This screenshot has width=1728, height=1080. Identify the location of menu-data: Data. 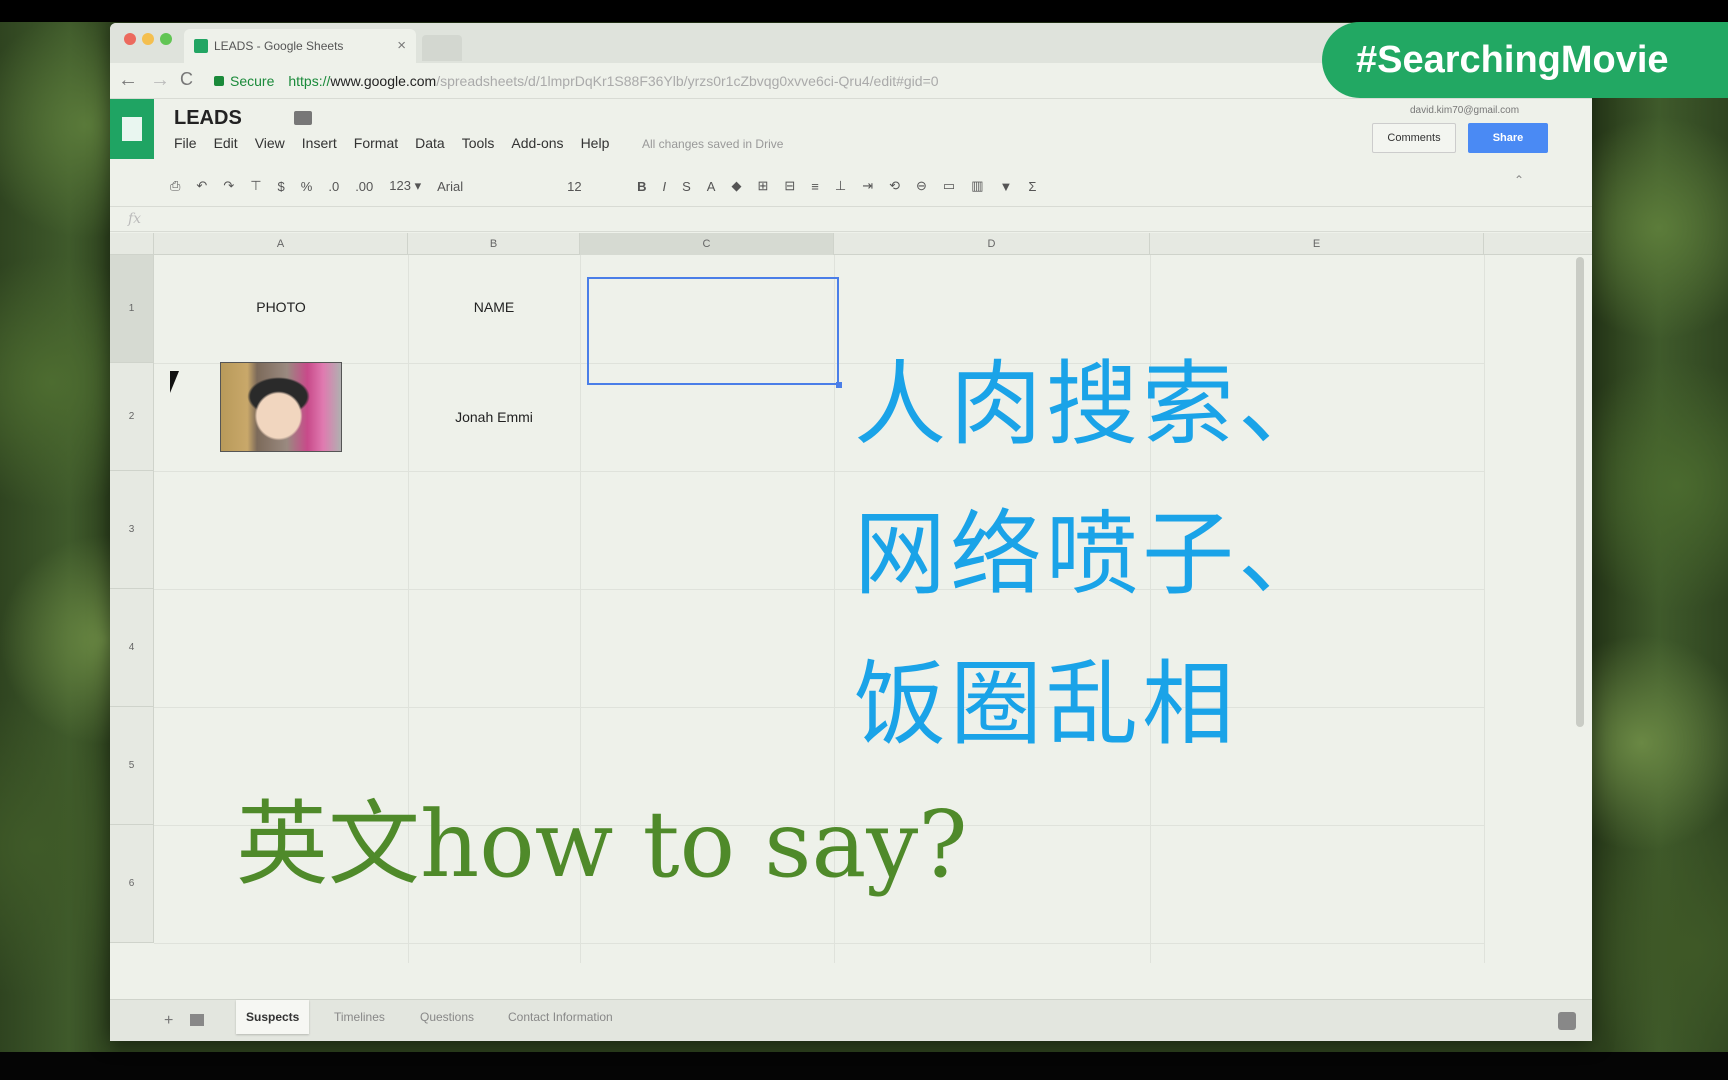
(430, 143).